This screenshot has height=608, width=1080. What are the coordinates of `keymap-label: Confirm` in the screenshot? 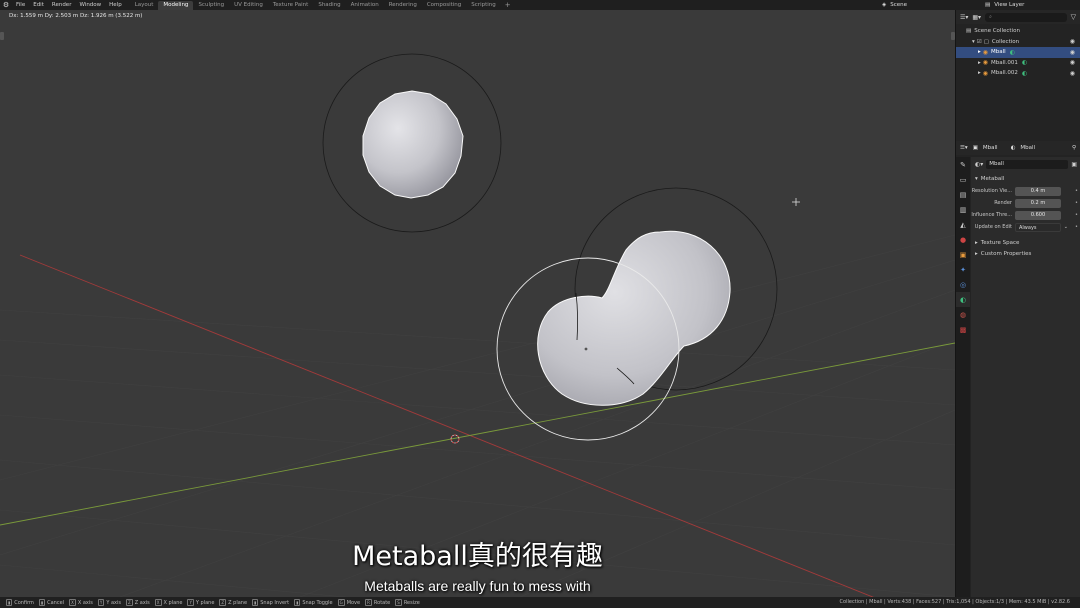 It's located at (24, 602).